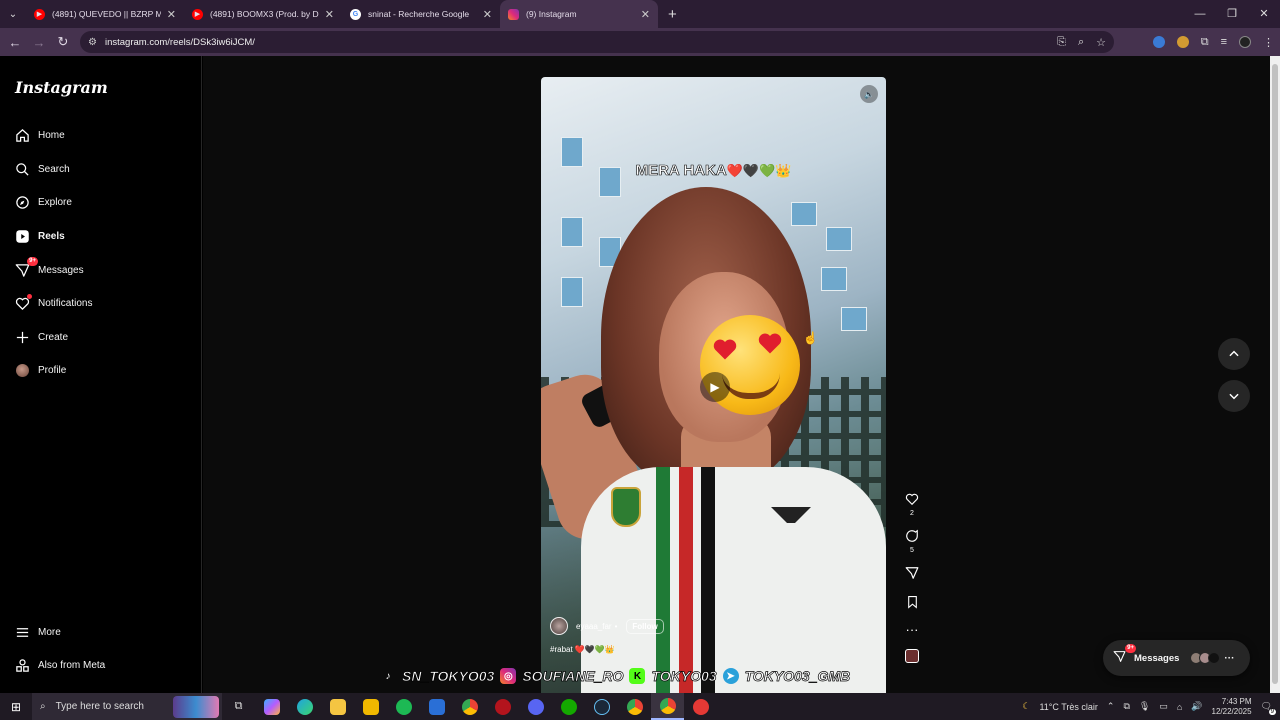 The width and height of the screenshot is (1280, 720). Describe the element at coordinates (1272, 712) in the screenshot. I see `notification-count: 9` at that location.